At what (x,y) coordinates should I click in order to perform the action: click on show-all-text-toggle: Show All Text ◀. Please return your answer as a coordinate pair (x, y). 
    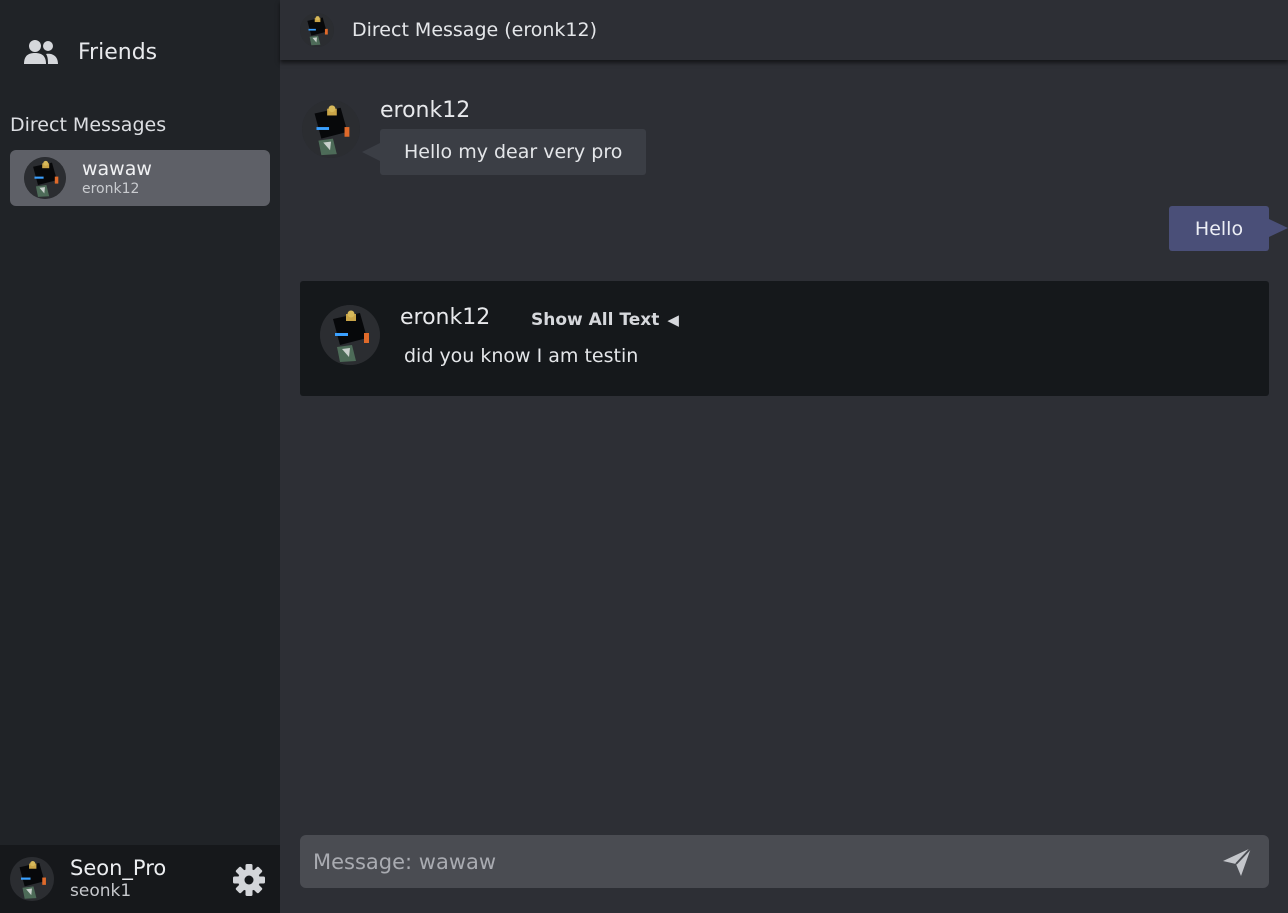
    Looking at the image, I should click on (605, 320).